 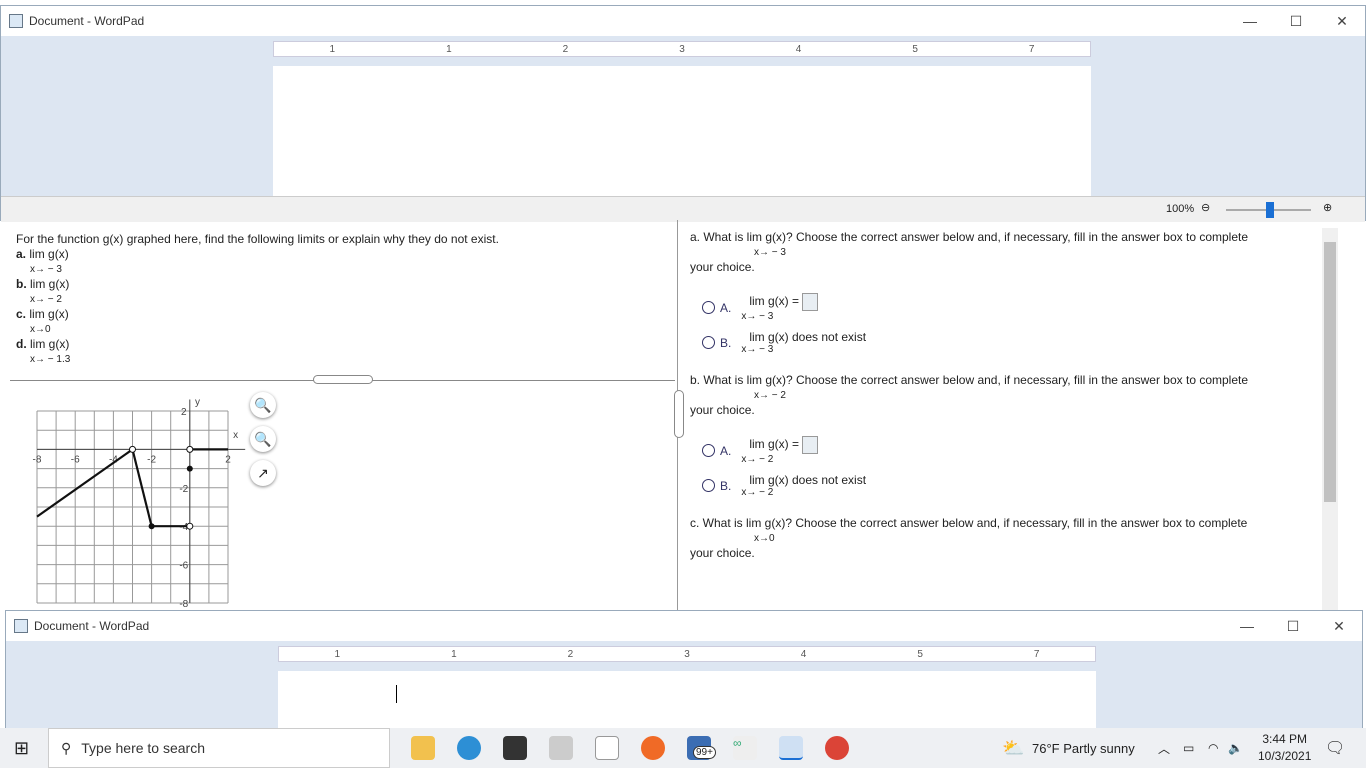 What do you see at coordinates (757, 492) in the screenshot?
I see `option-sub: x→ − 2` at bounding box center [757, 492].